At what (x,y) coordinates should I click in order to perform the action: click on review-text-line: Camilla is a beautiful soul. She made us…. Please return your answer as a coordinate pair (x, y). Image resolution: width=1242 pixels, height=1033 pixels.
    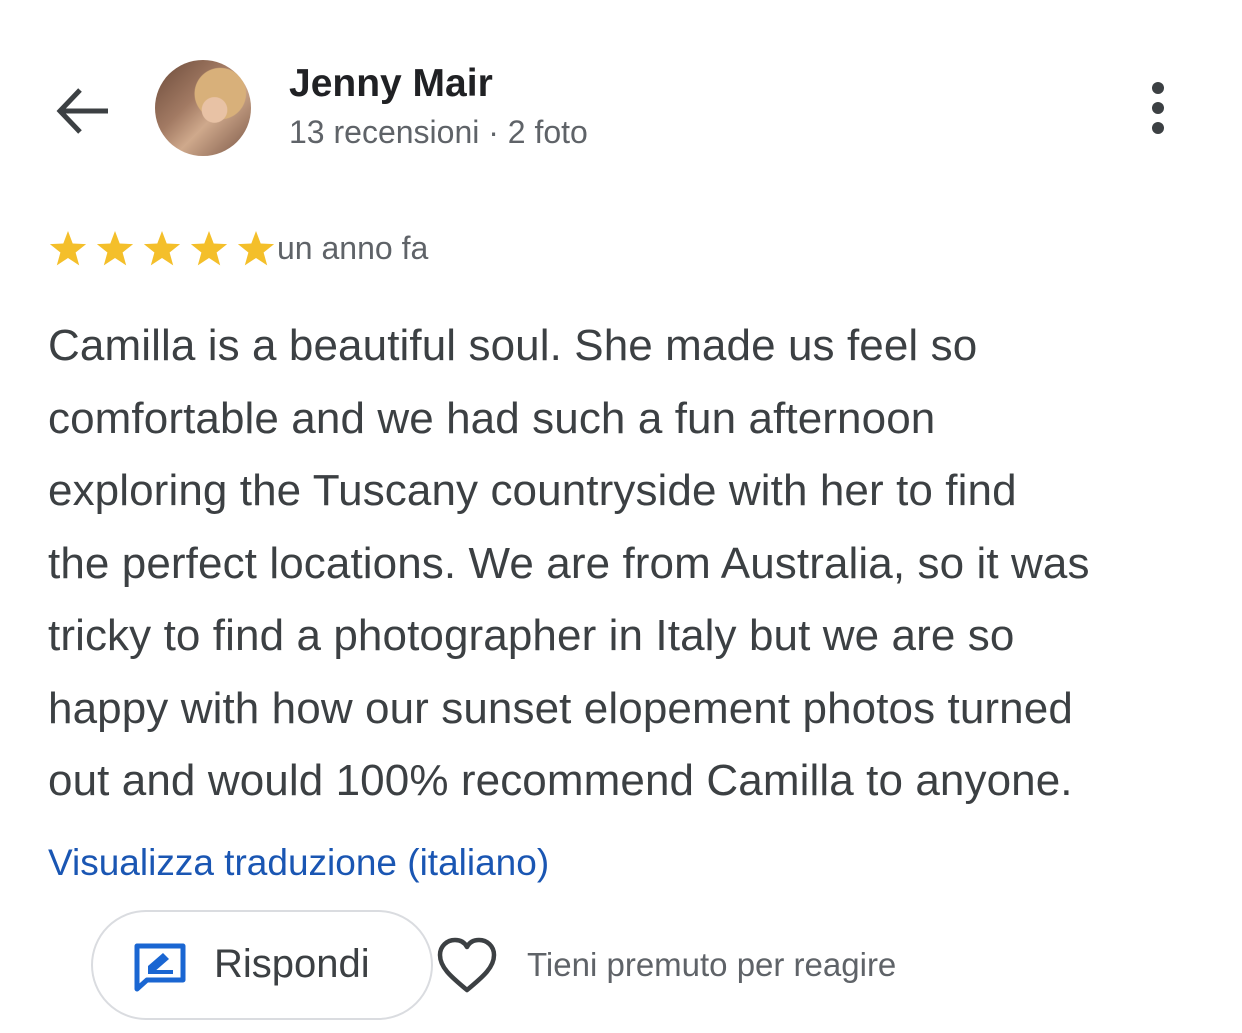
    Looking at the image, I should click on (513, 345).